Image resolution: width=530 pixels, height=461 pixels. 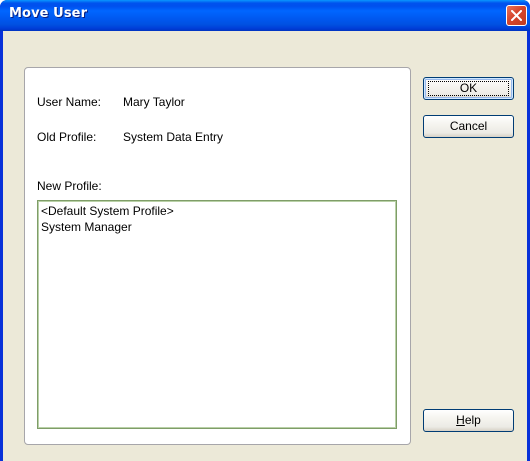 I want to click on old-profile-value: System Data Entry, so click(x=173, y=137).